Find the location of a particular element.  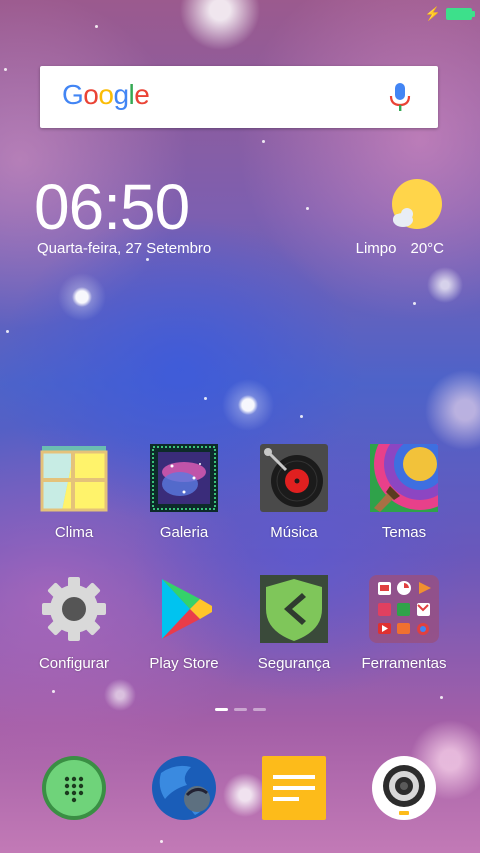

app-label: Segurança is located at coordinates (294, 663).